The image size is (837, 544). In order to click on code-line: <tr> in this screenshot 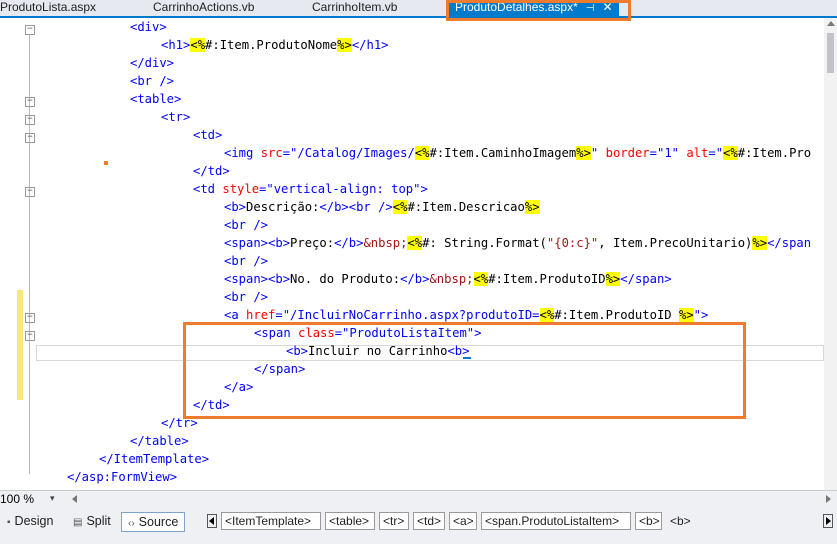, I will do `click(175, 117)`.